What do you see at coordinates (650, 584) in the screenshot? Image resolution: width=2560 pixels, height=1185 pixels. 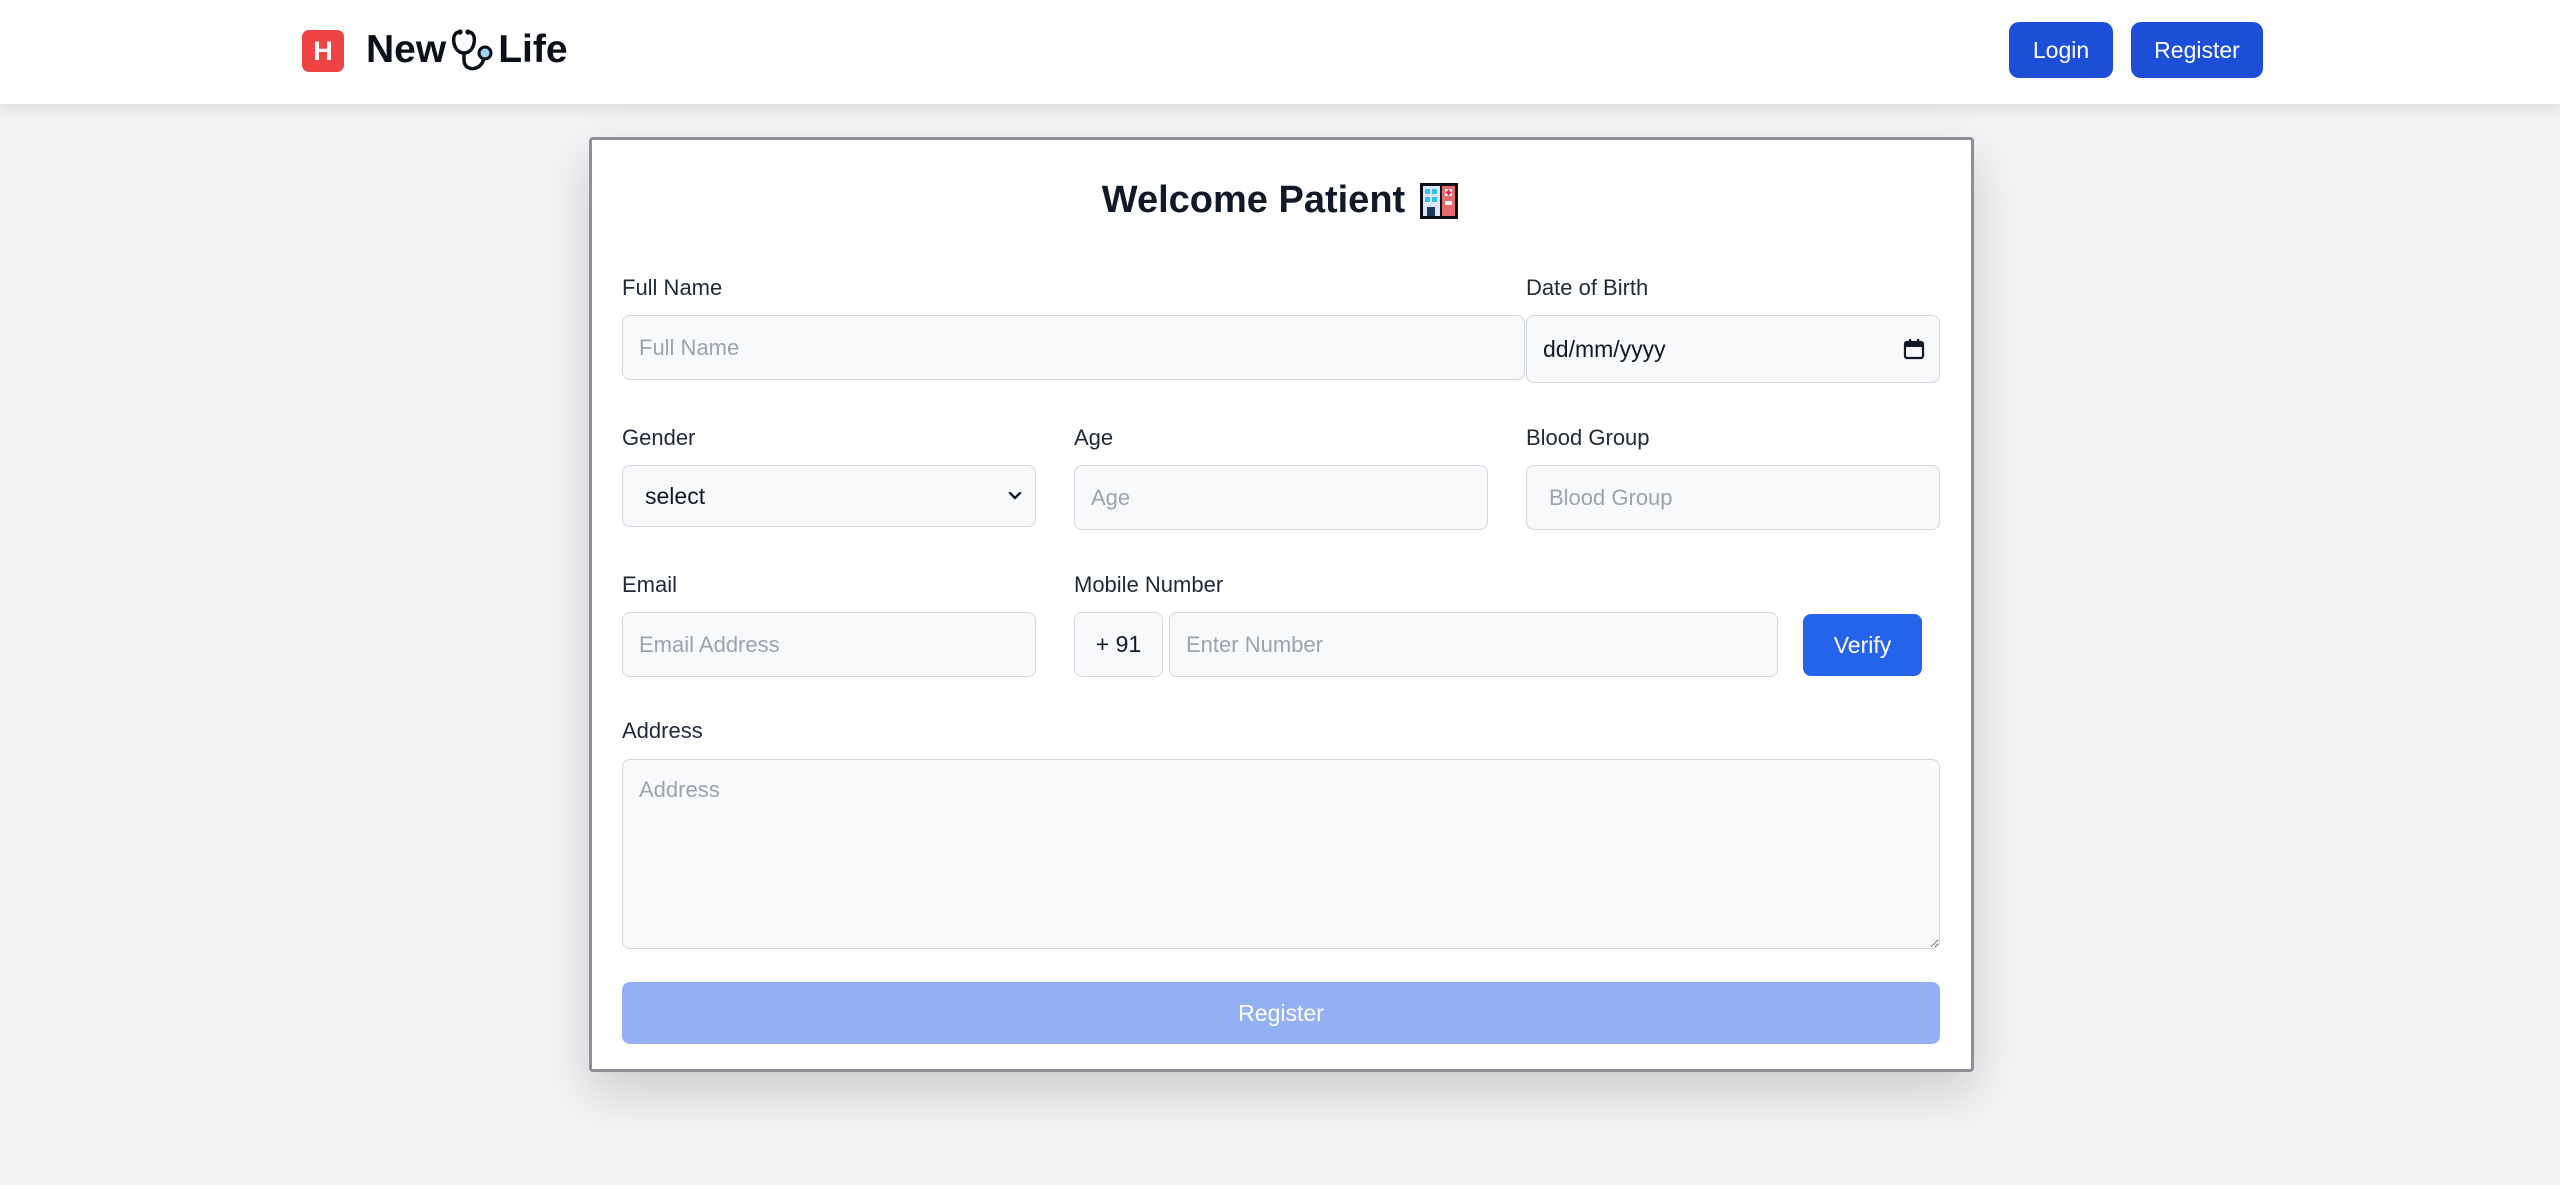 I see `email-label: Email` at bounding box center [650, 584].